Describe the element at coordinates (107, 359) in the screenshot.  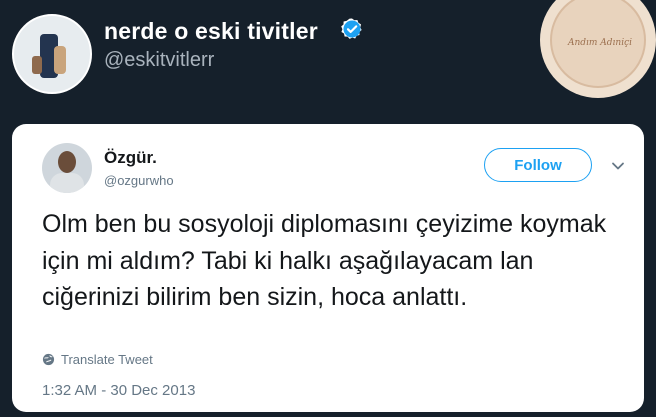
I see `translate-label: Translate Tweet` at that location.